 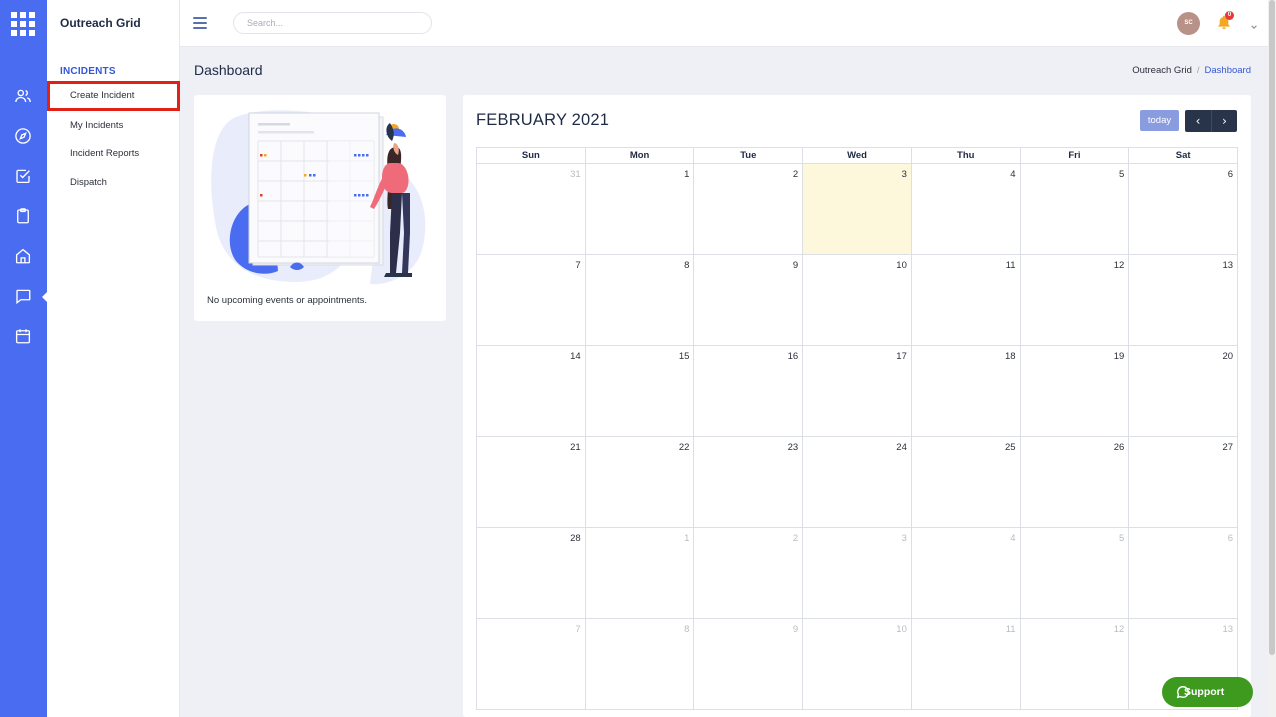 What do you see at coordinates (531, 391) in the screenshot?
I see `day-cell: 14` at bounding box center [531, 391].